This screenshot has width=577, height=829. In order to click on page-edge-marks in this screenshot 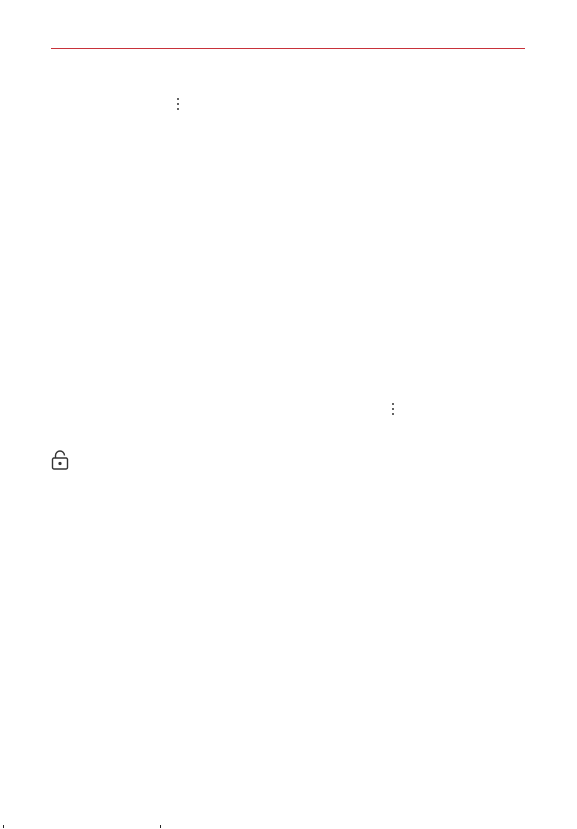, I will do `click(288, 827)`.